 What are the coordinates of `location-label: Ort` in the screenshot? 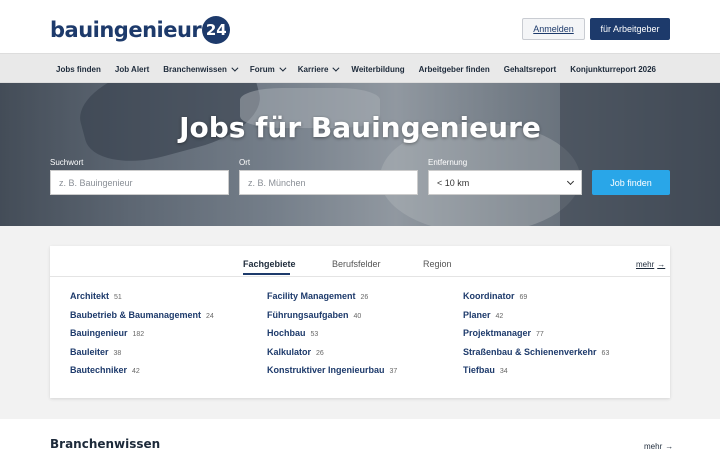 It's located at (245, 162).